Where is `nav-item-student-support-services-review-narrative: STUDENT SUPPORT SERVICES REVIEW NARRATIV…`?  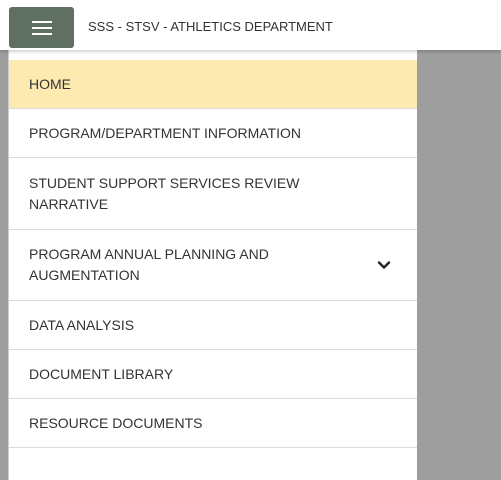 nav-item-student-support-services-review-narrative: STUDENT SUPPORT SERVICES REVIEW NARRATIV… is located at coordinates (213, 194).